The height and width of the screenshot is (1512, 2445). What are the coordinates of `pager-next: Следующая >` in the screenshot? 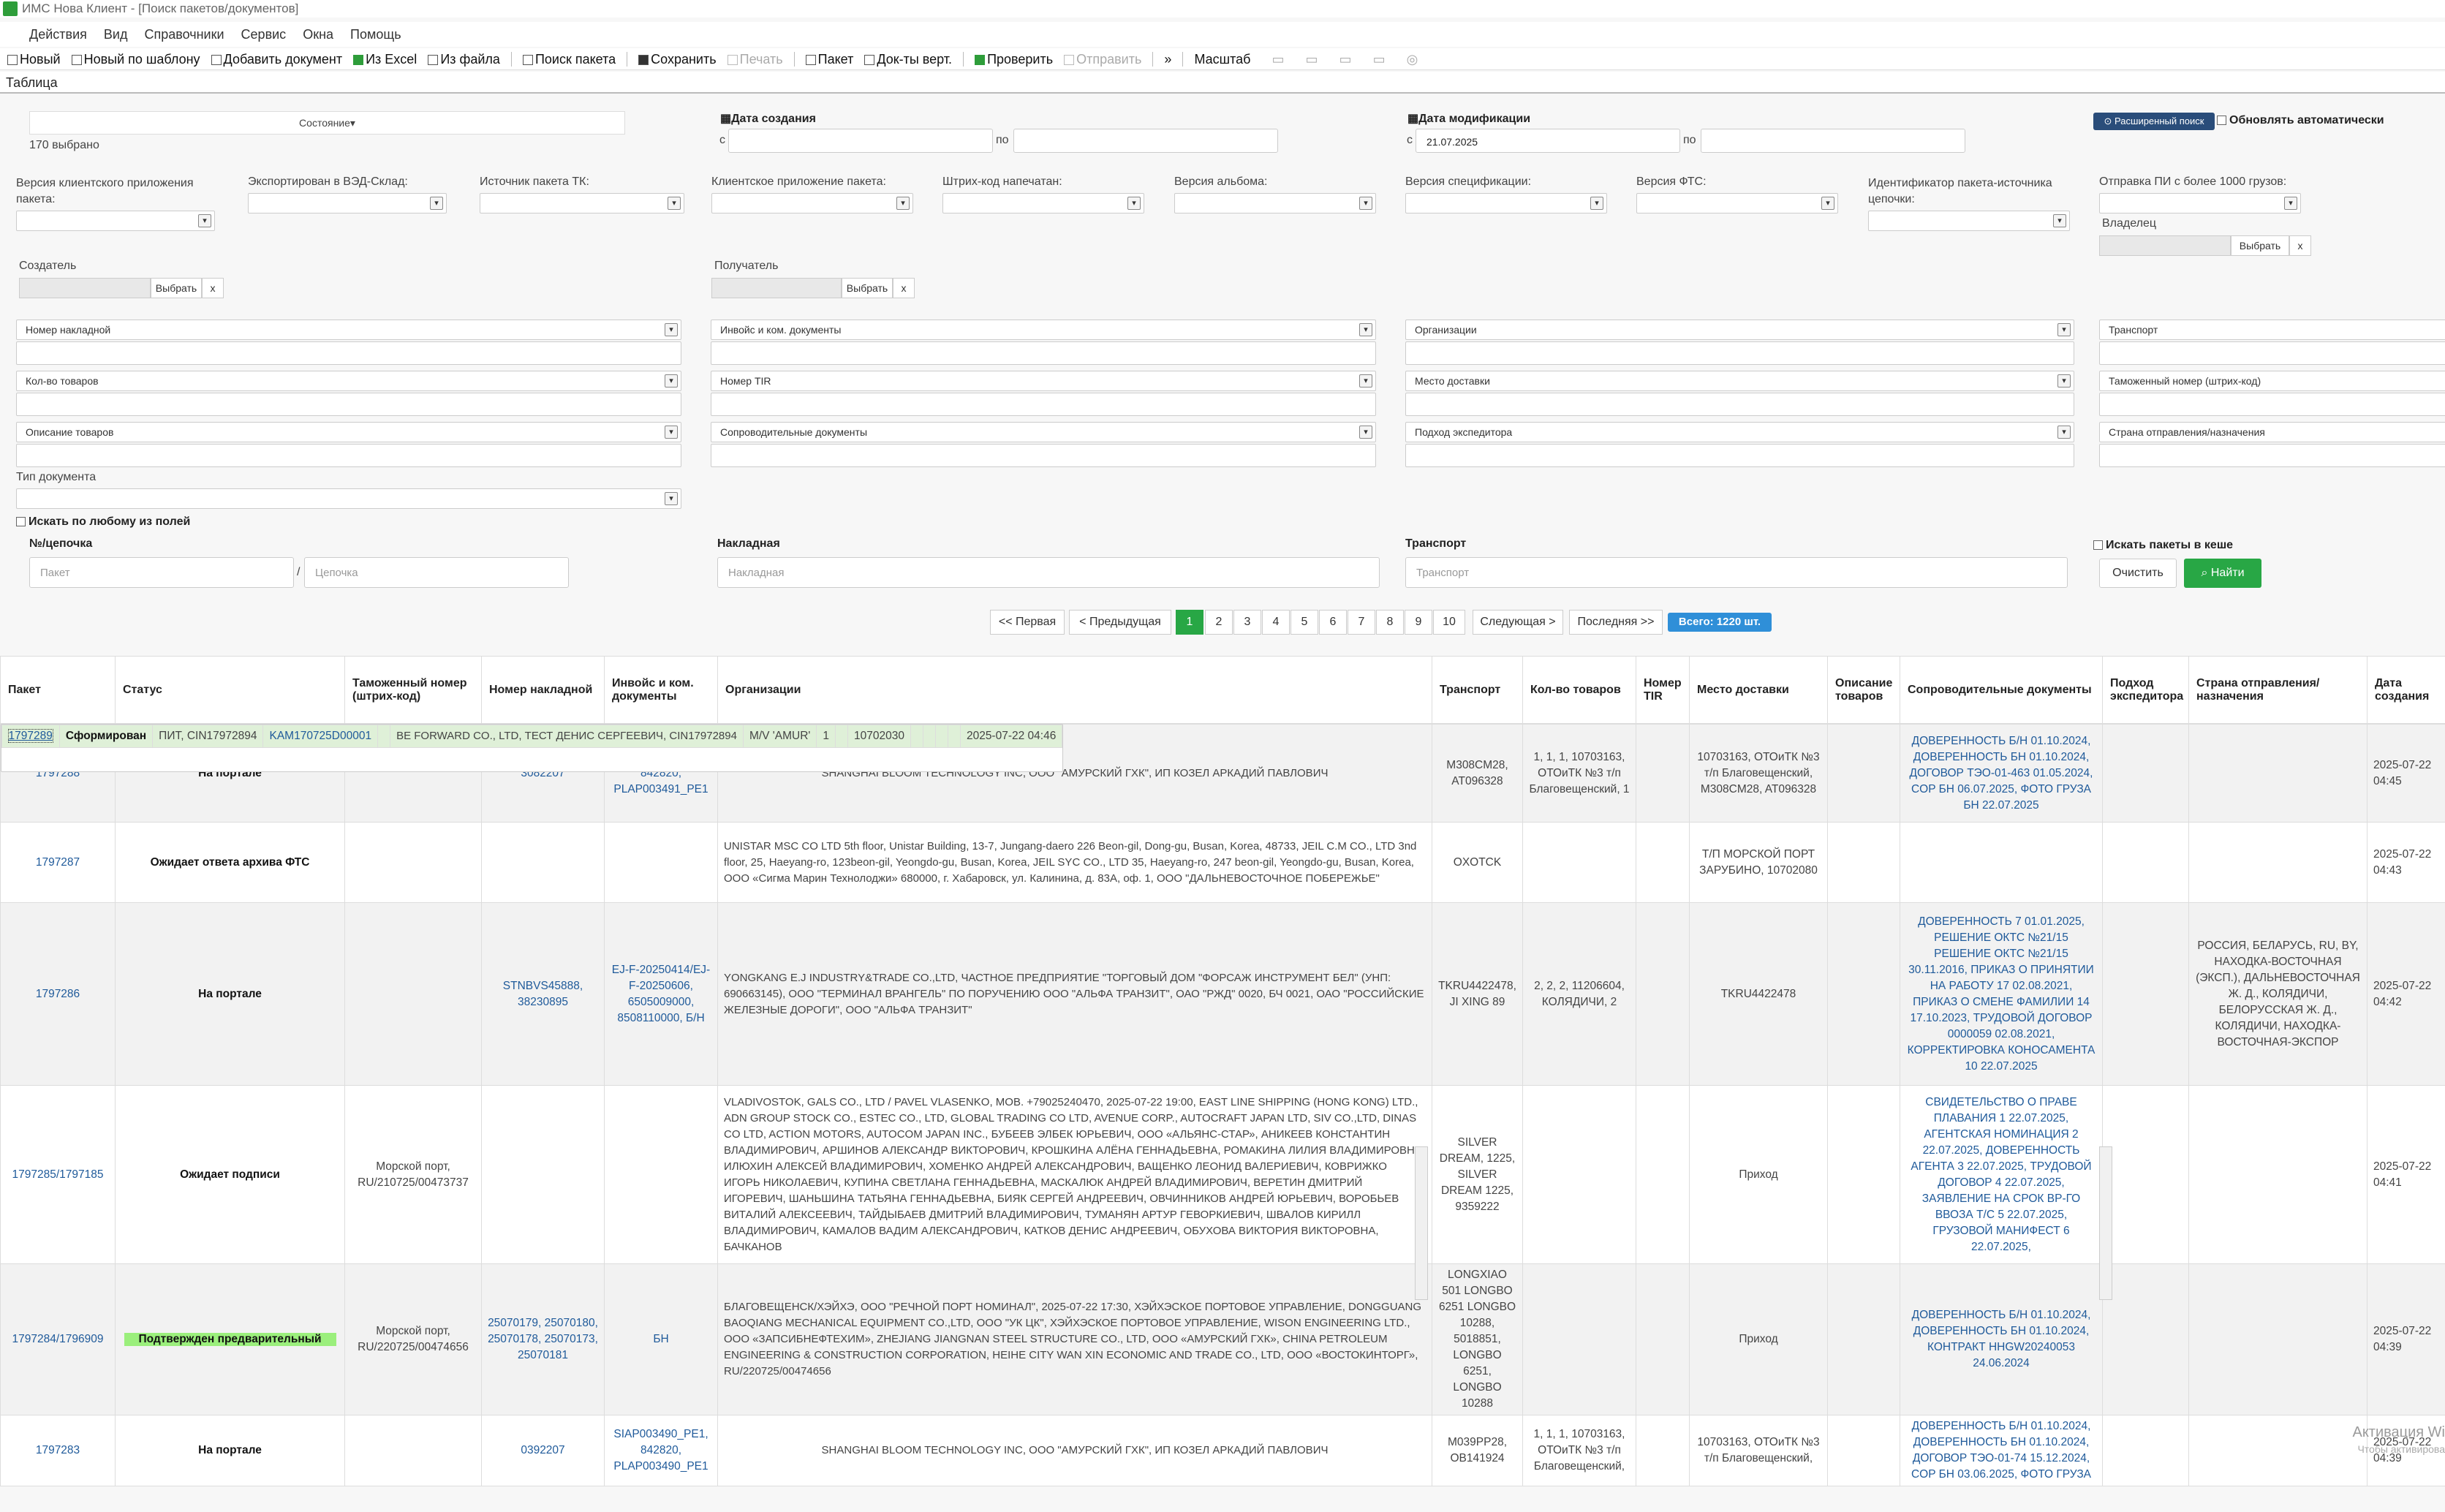 It's located at (1518, 622).